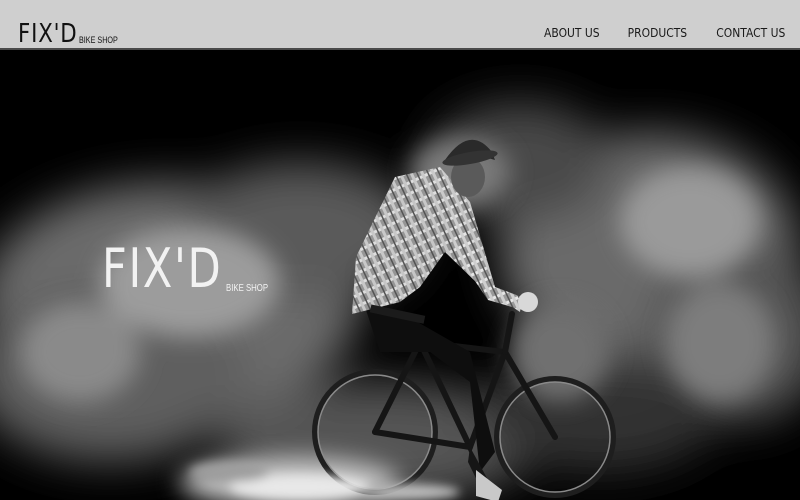  I want to click on site-logo: FIX'D BIKE SHOP, so click(72, 31).